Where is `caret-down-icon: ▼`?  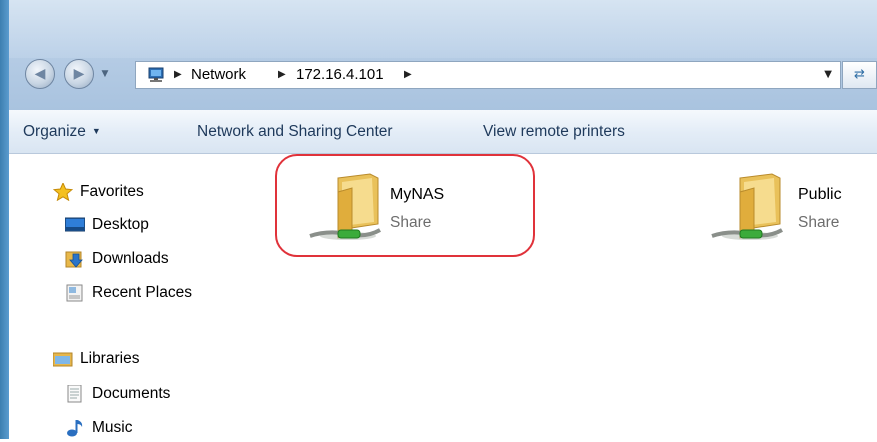
caret-down-icon: ▼ is located at coordinates (96, 131).